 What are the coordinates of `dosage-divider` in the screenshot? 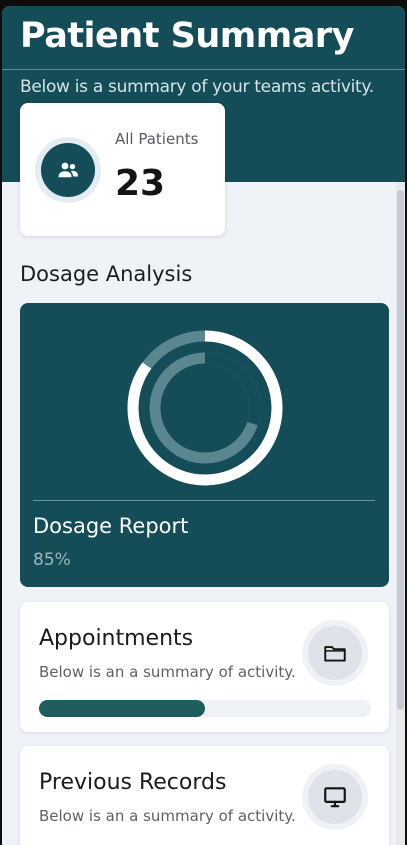 It's located at (204, 500).